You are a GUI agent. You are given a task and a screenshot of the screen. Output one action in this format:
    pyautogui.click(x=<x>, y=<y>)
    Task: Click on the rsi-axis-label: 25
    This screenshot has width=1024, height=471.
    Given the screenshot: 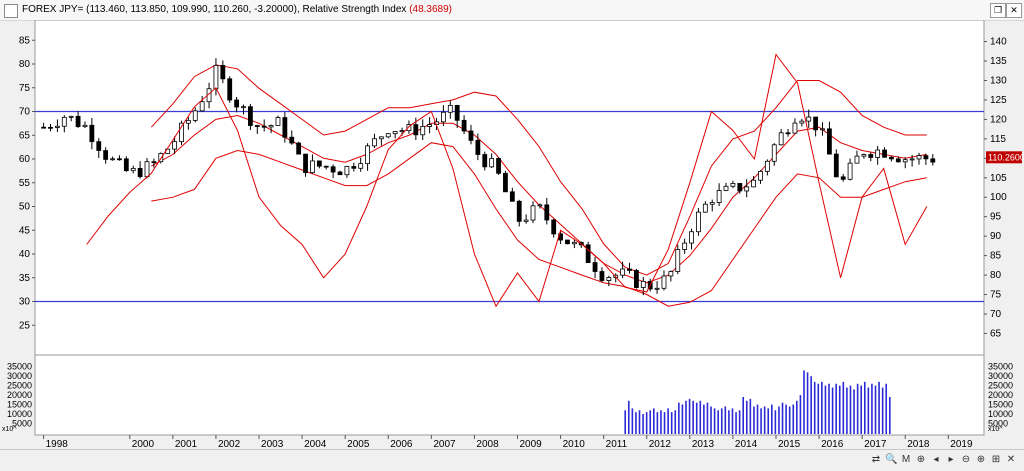 What is the action you would take?
    pyautogui.click(x=25, y=325)
    